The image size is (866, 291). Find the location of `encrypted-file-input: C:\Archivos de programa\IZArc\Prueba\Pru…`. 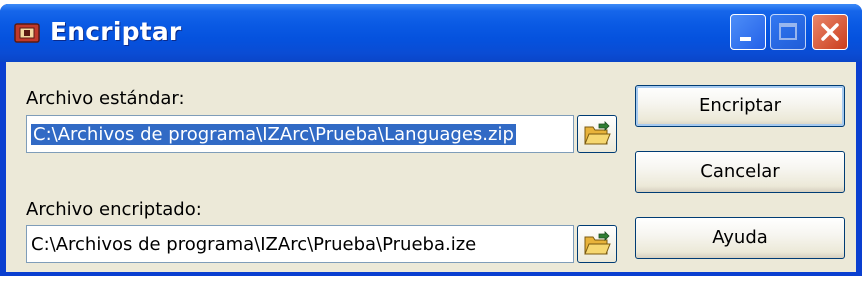

encrypted-file-input: C:\Archivos de programa\IZArc\Prueba\Pru… is located at coordinates (300, 244).